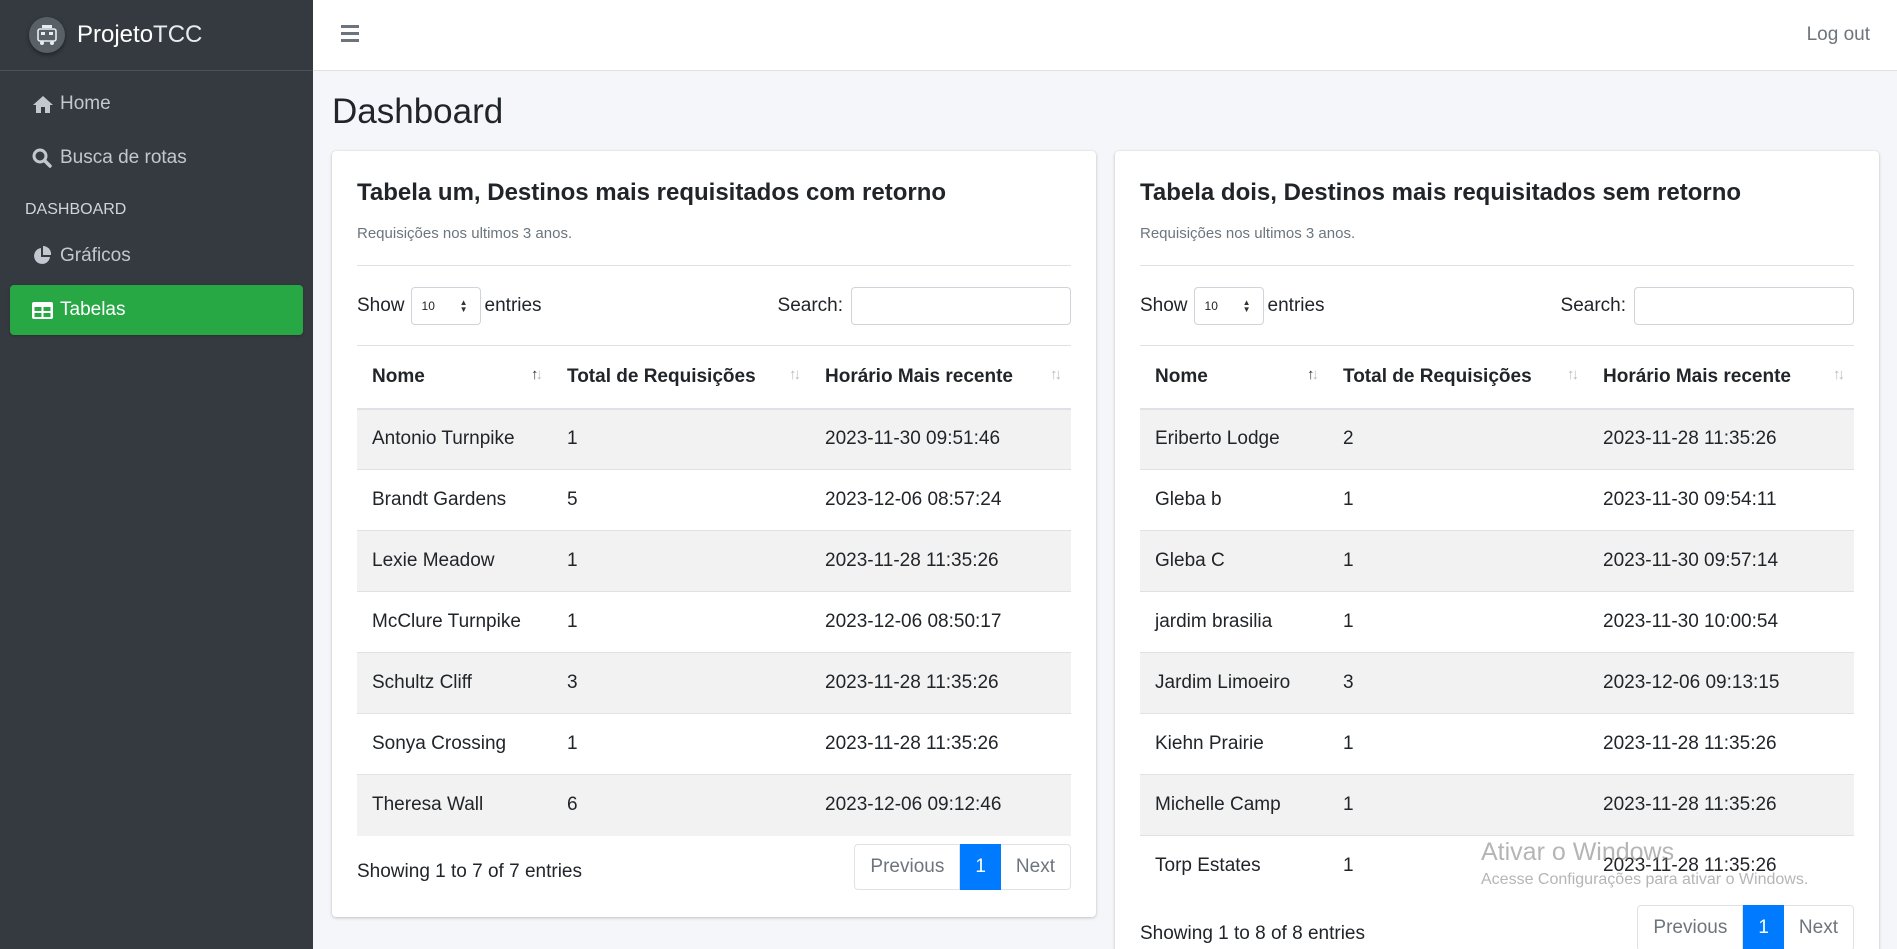 The image size is (1897, 949). What do you see at coordinates (1721, 500) in the screenshot?
I see `cell-horario: 2023-11-30 09:54:11` at bounding box center [1721, 500].